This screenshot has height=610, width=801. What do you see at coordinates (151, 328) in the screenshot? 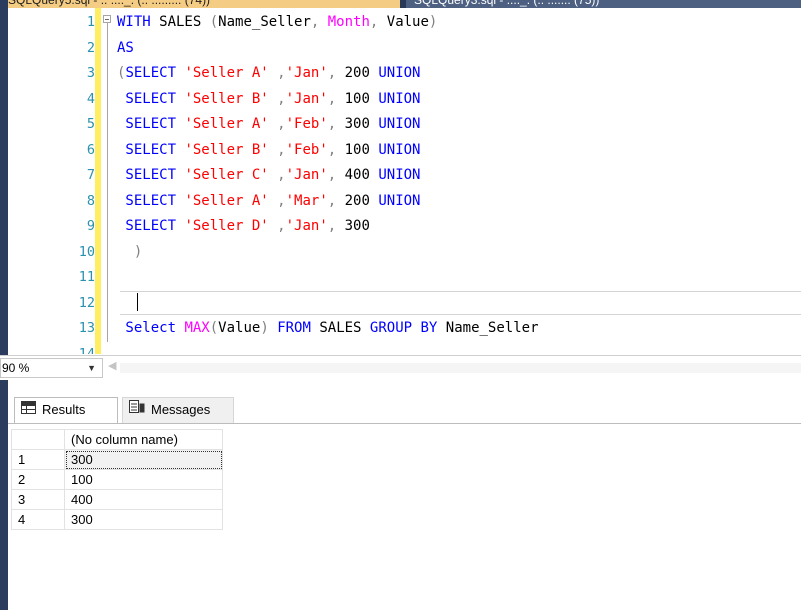
I see `code-token: Select` at bounding box center [151, 328].